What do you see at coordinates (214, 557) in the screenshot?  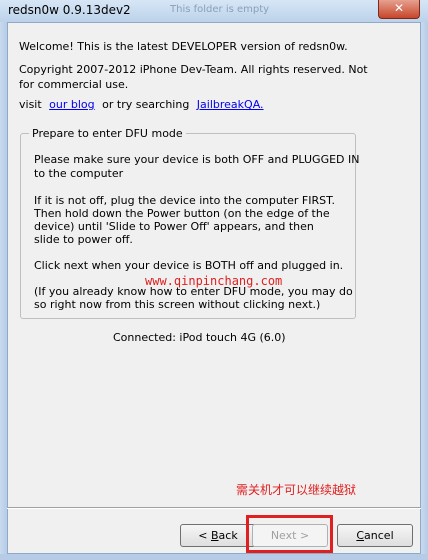 I see `window-frame-bottom` at bounding box center [214, 557].